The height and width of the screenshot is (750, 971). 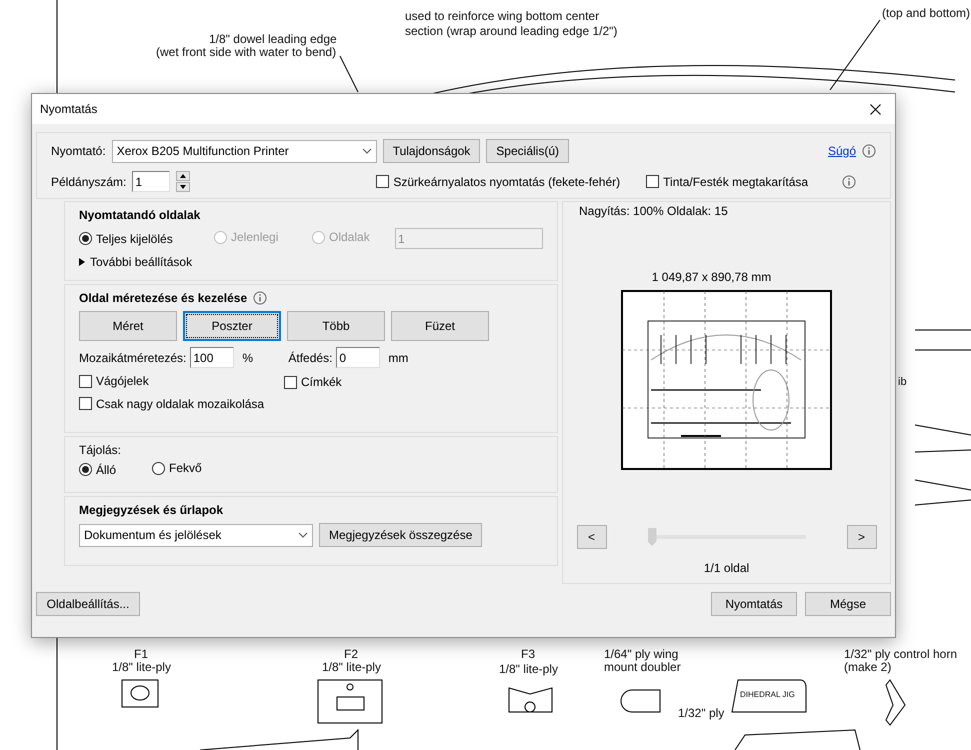 What do you see at coordinates (310, 357) in the screenshot?
I see `overlap-label: Átfedés:` at bounding box center [310, 357].